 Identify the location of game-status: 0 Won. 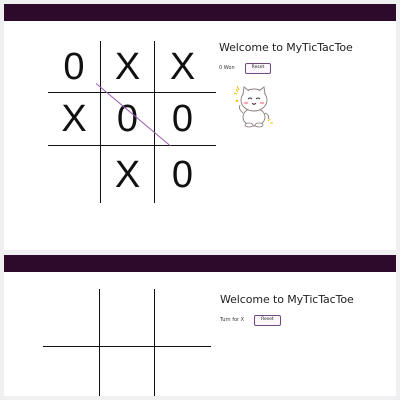
(227, 68).